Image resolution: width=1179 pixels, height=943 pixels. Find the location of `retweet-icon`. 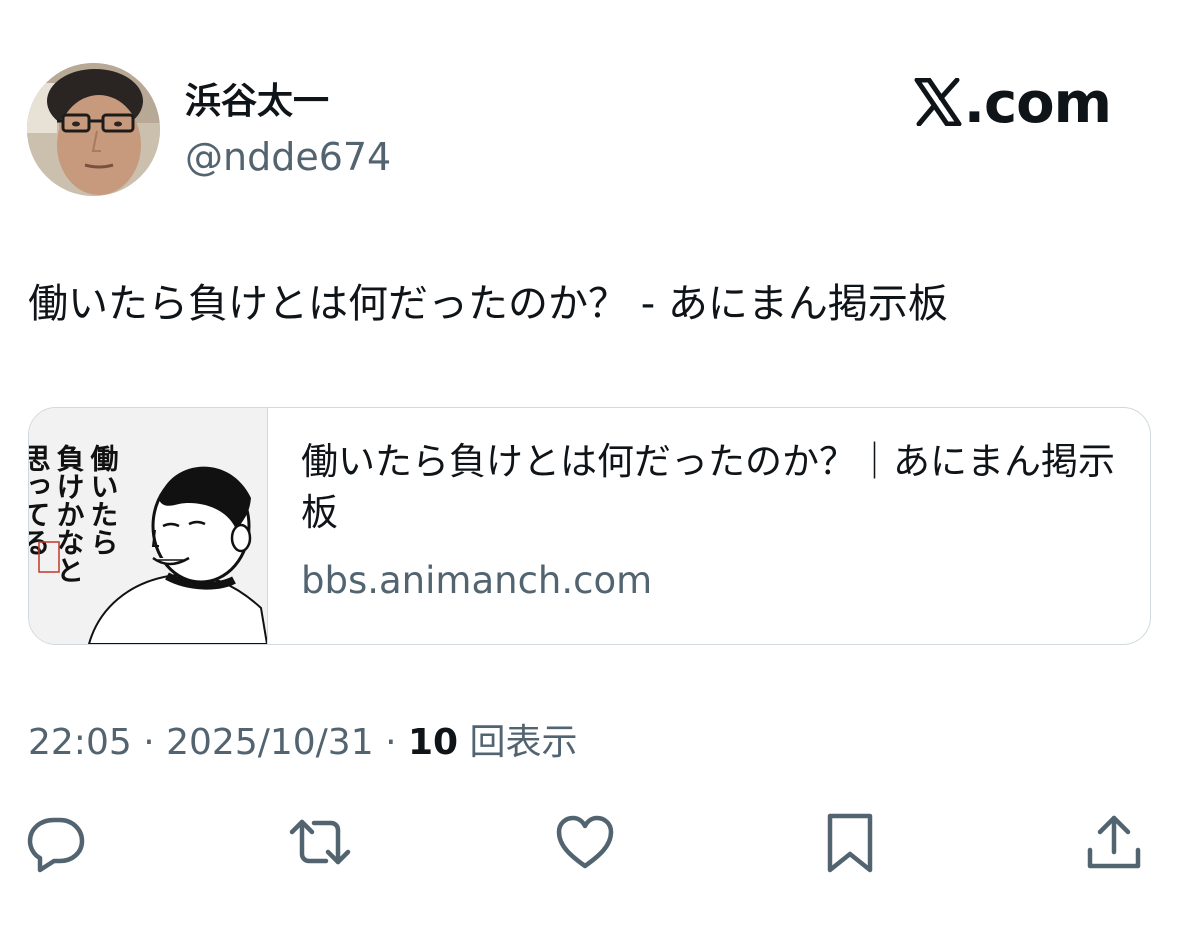

retweet-icon is located at coordinates (320, 842).